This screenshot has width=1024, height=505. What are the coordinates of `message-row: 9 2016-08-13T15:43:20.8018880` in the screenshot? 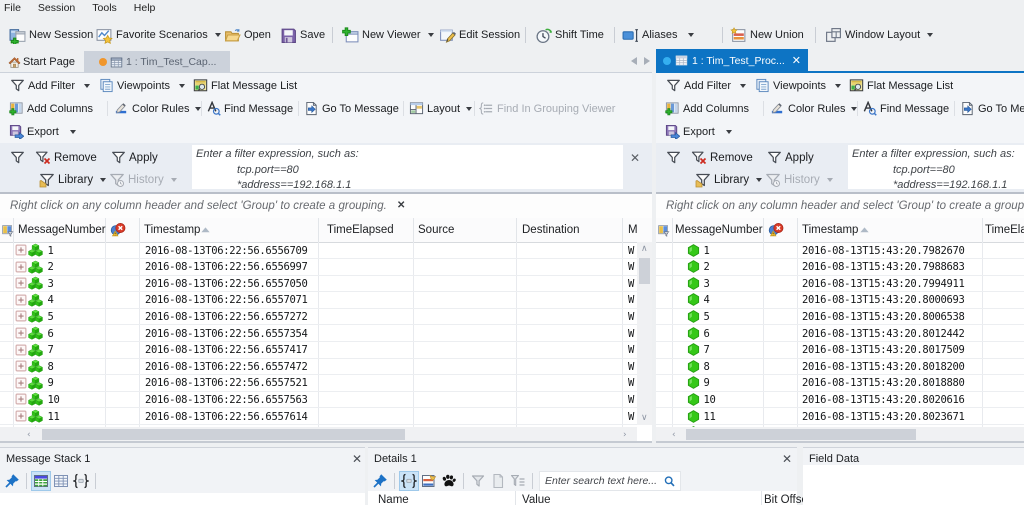 It's located at (840, 383).